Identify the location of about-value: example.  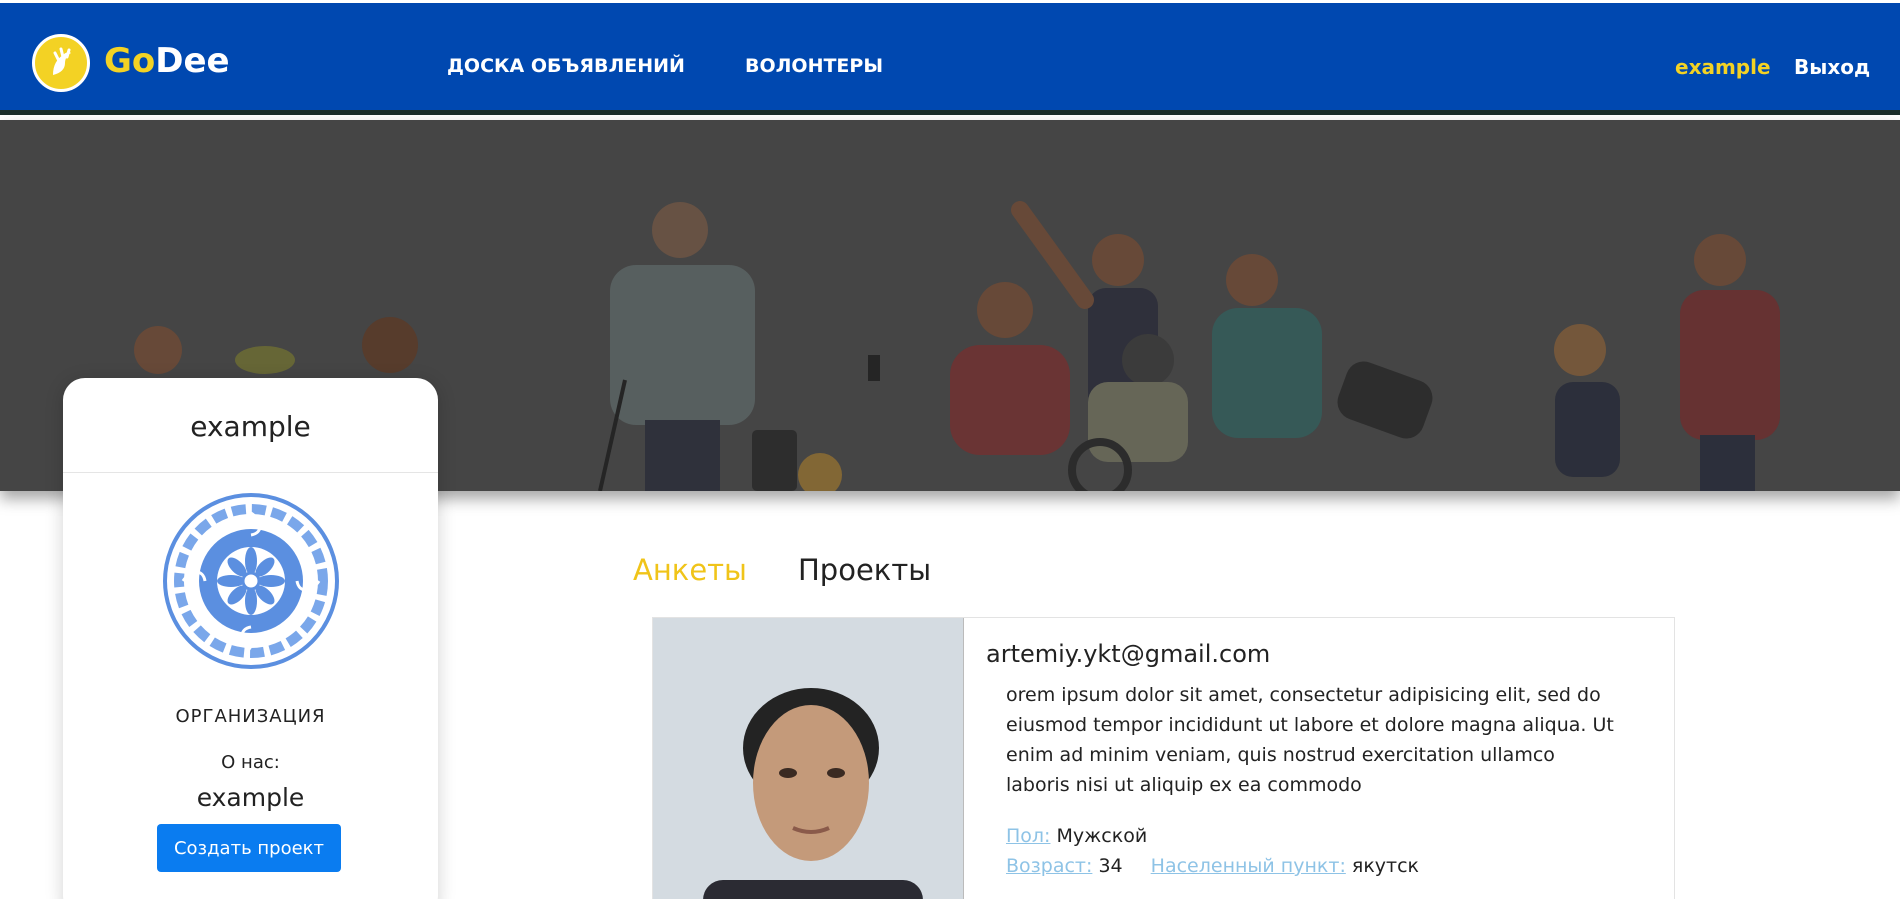
(250, 797).